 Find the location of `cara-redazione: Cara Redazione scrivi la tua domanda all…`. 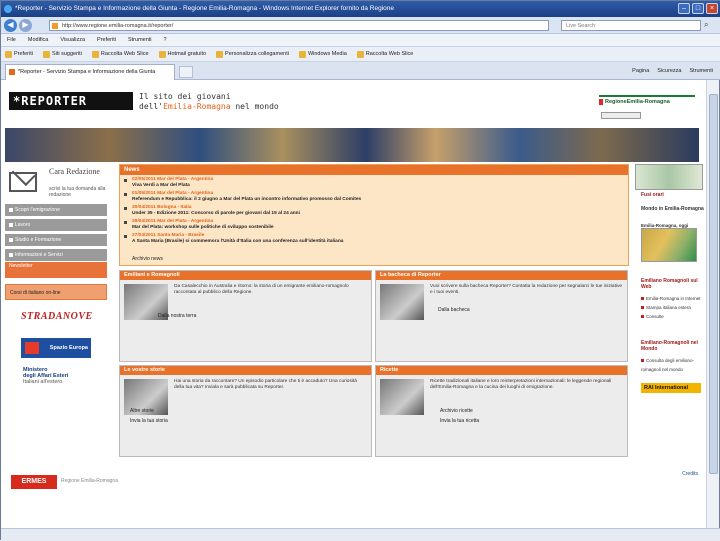

cara-redazione: Cara Redazione scrivi la tua domanda all… is located at coordinates (56, 182).